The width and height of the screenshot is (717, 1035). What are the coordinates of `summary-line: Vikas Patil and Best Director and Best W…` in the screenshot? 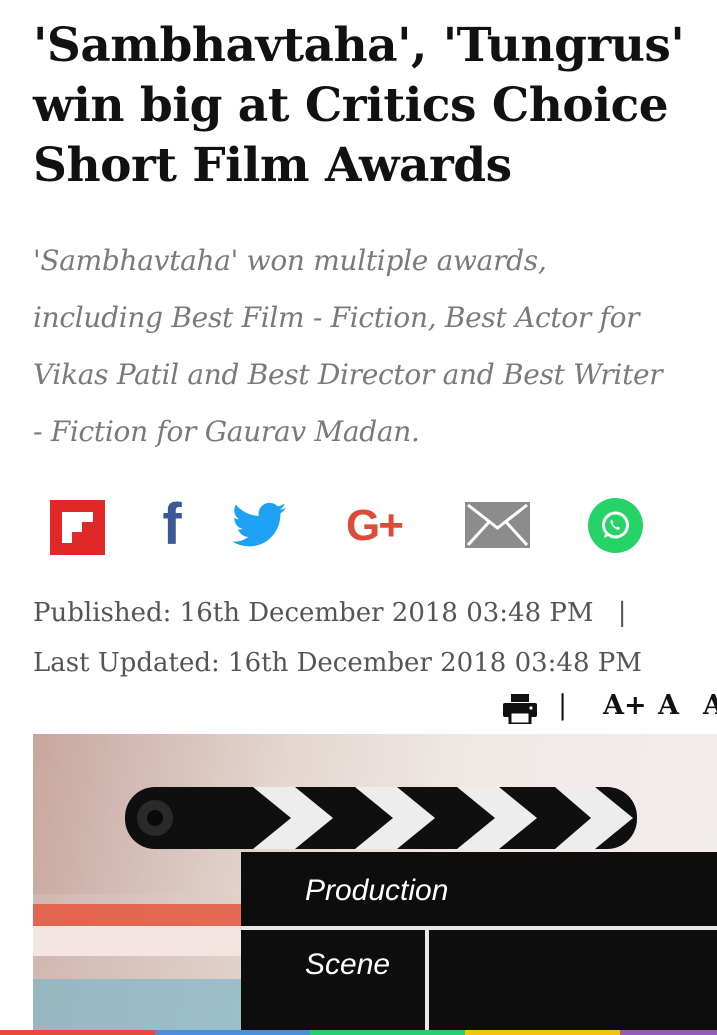 It's located at (348, 374).